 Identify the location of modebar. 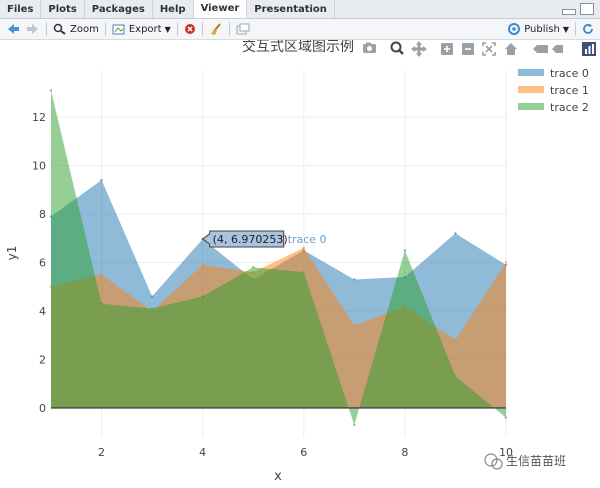
(479, 49).